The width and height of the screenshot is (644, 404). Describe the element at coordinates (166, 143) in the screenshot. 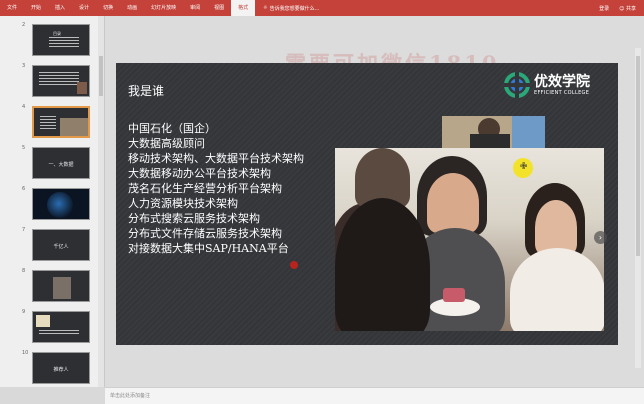

I see `bio-line: 大数据高级顾问` at that location.